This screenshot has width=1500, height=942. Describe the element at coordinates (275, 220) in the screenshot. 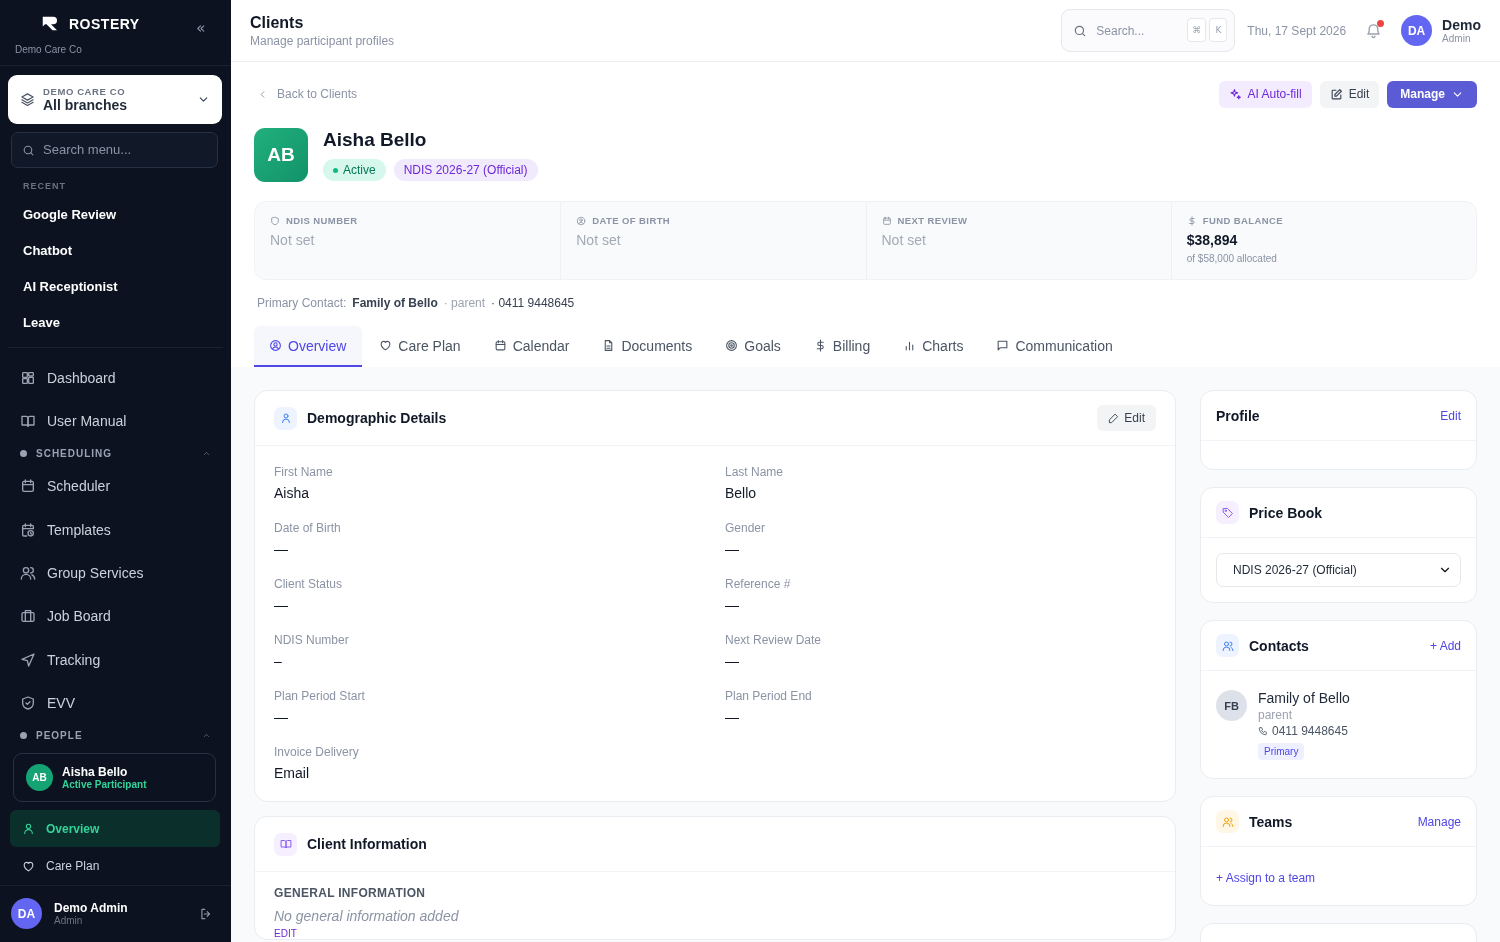

I see `shield-icon` at that location.